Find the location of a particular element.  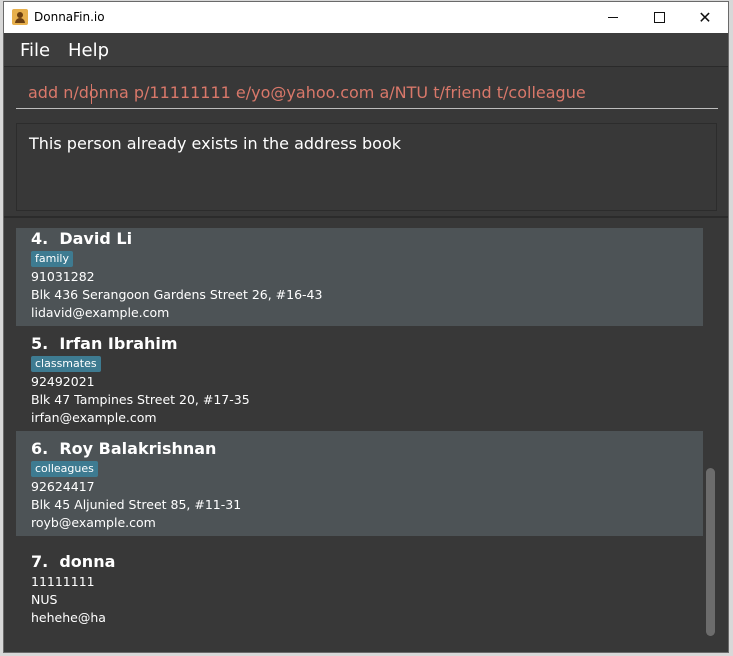

person-address: Blk 45 Aljunied Street 85, #11-31 is located at coordinates (136, 504).